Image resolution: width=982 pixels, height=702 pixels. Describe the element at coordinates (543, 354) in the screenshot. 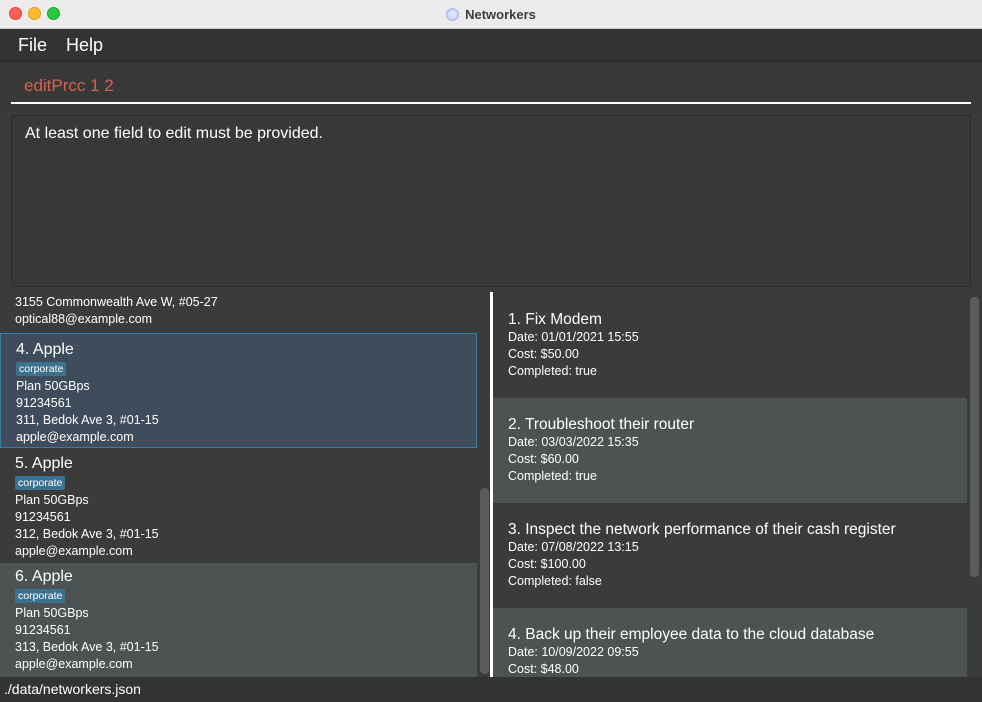

I see `task-cost: Cost: $50.00` at that location.